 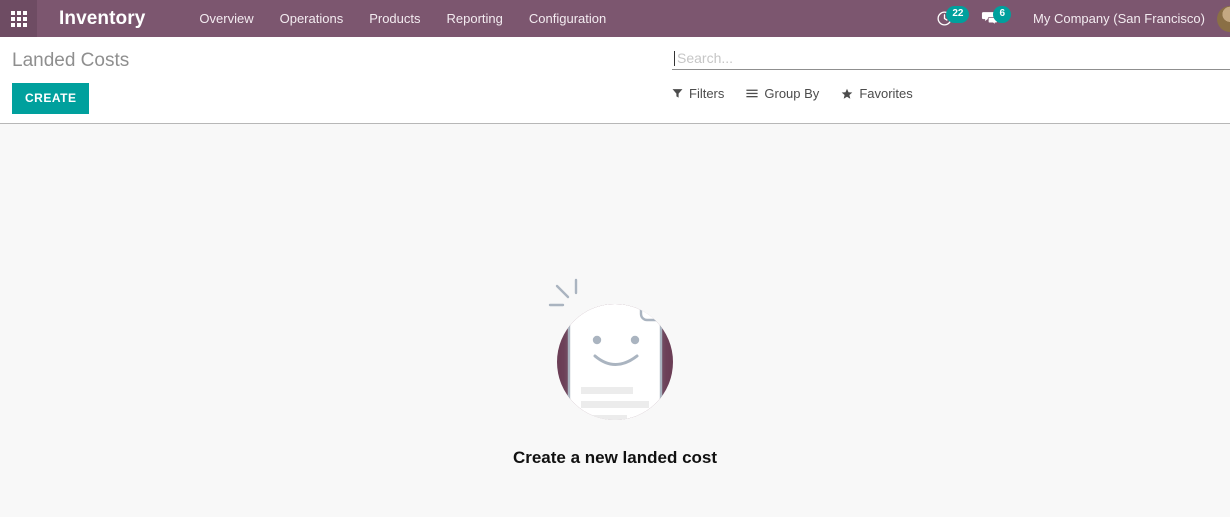 What do you see at coordinates (958, 14) in the screenshot?
I see `activities-count-badge: 22` at bounding box center [958, 14].